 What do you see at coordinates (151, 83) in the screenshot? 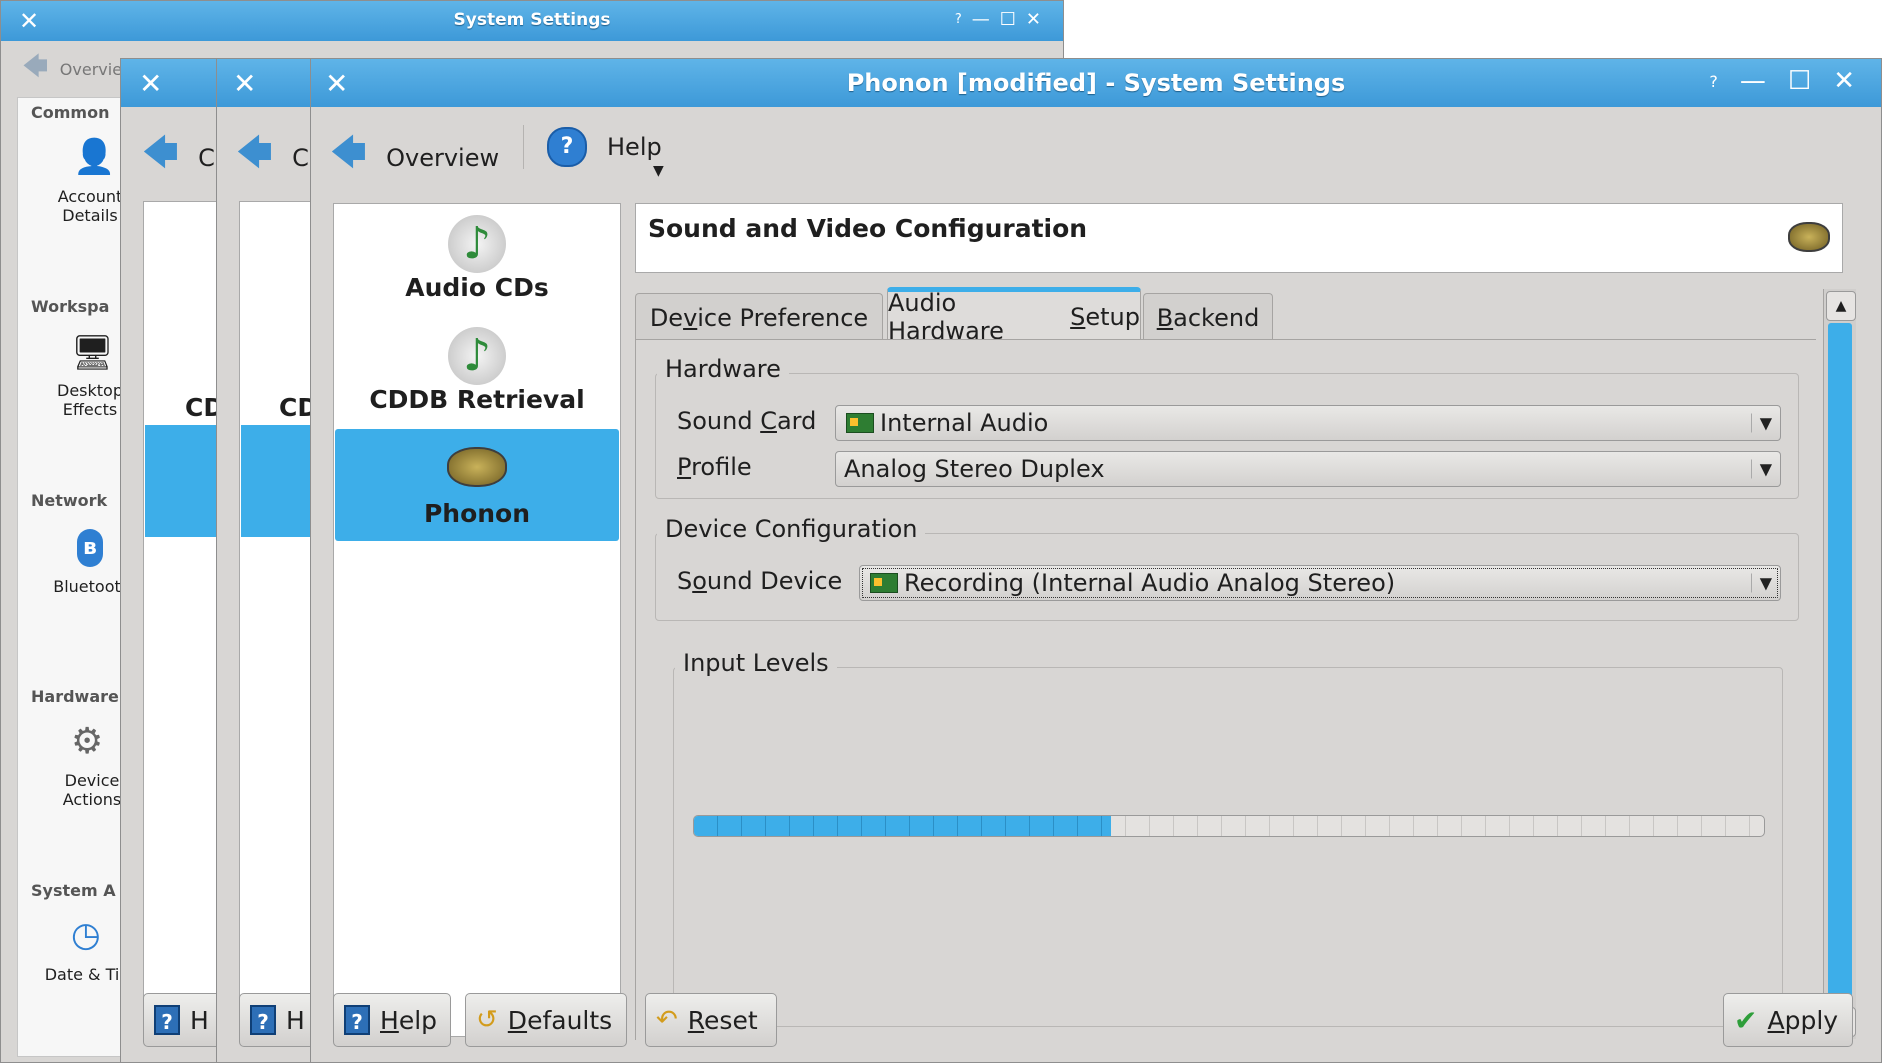
I see `tools-icon: ✕` at bounding box center [151, 83].